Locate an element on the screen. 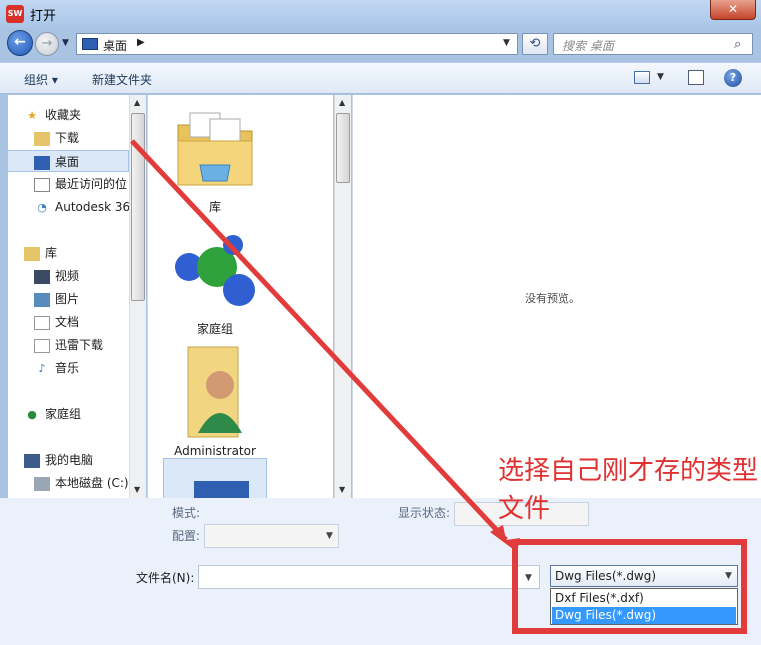  view-dropdown-icon: ▼ is located at coordinates (660, 77).